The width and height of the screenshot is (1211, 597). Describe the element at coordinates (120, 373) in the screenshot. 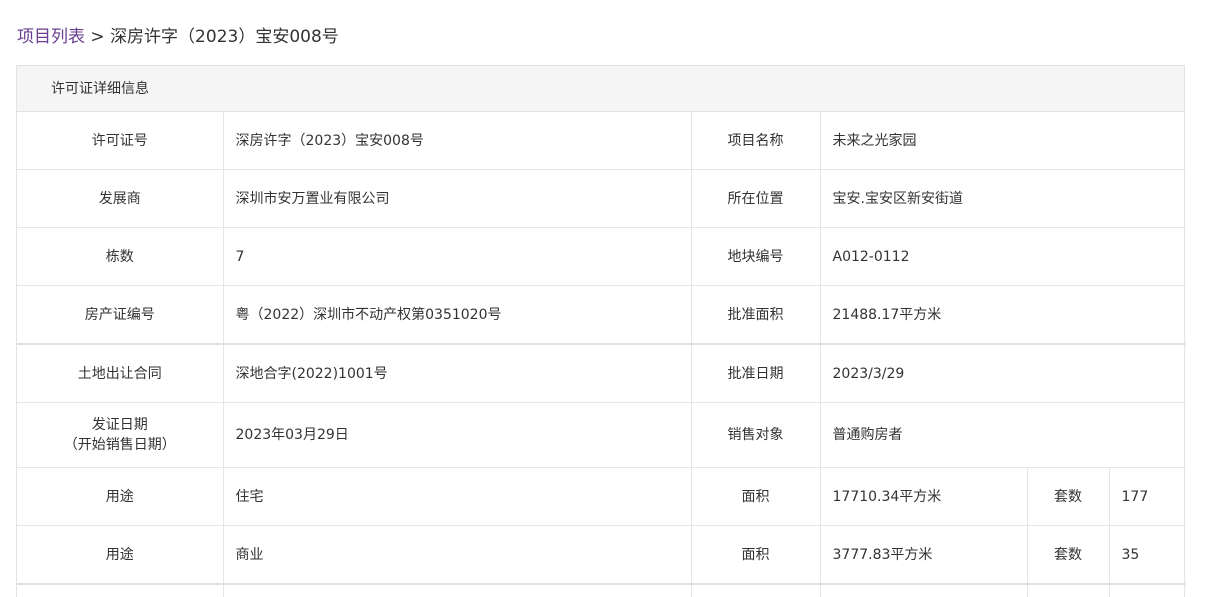

I see `land-contract-label: 土地出让合同` at that location.